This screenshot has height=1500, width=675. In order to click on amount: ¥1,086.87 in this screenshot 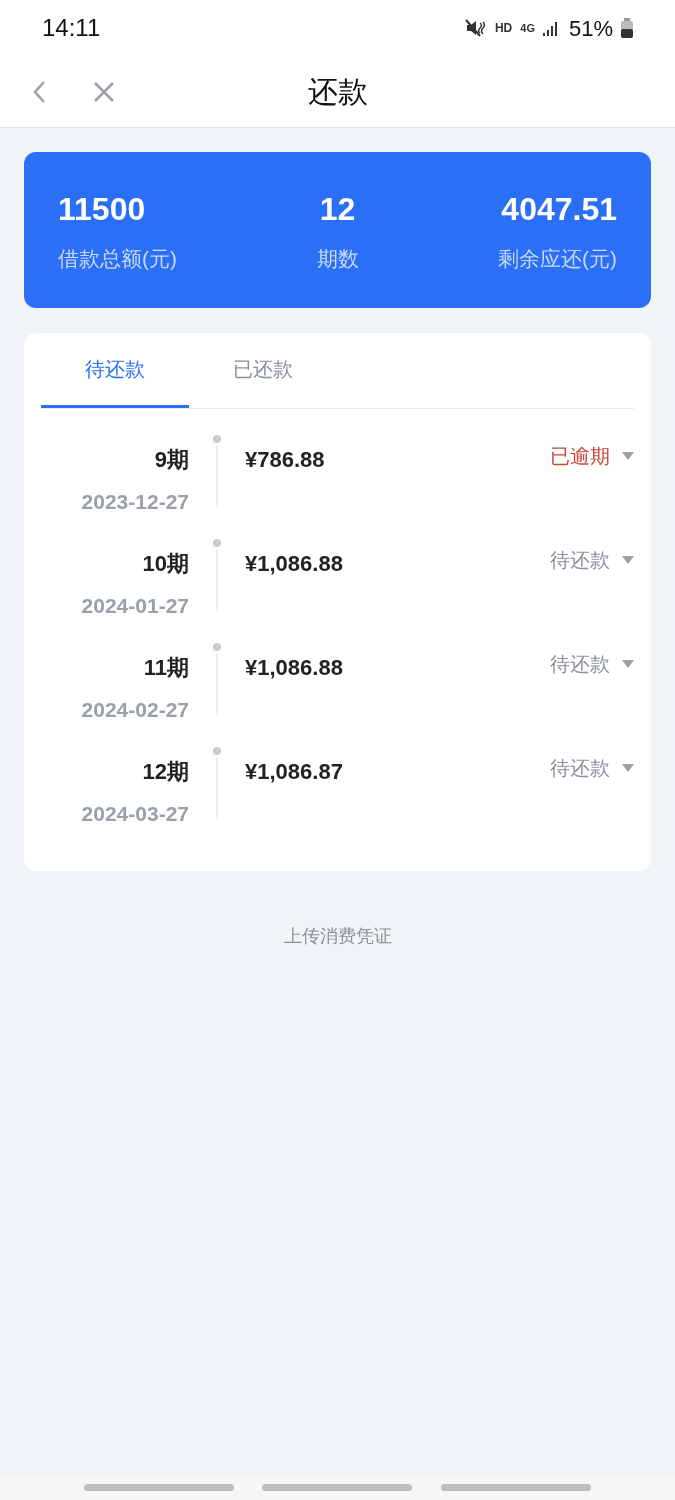, I will do `click(294, 772)`.